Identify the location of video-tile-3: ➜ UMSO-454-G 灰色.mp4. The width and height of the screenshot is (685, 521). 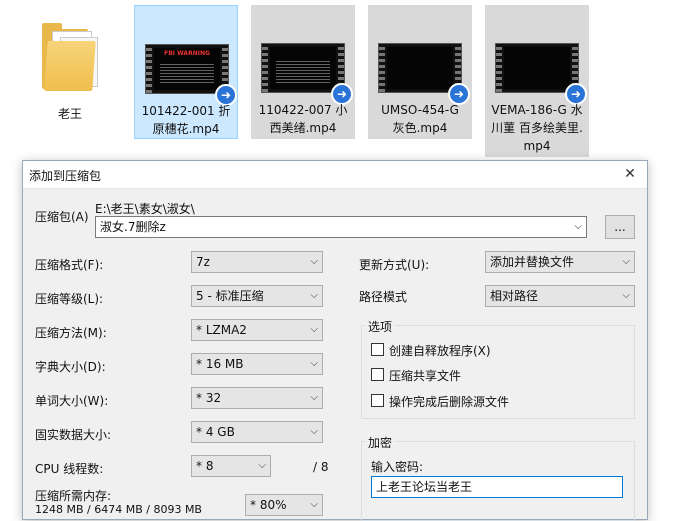
(420, 72).